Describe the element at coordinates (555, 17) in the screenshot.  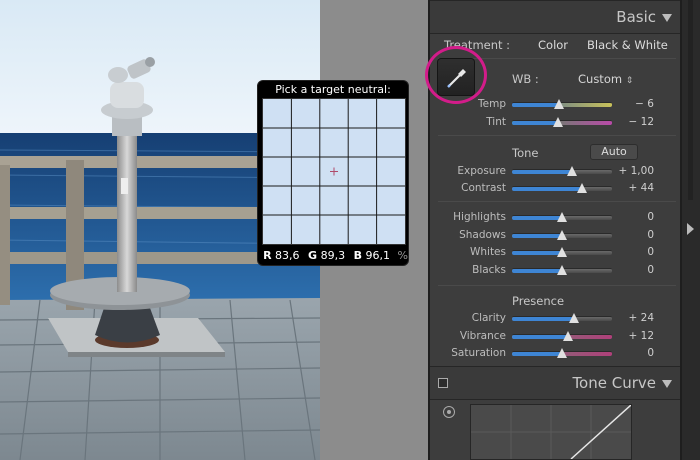
I see `basic-panel-header: Basic` at that location.